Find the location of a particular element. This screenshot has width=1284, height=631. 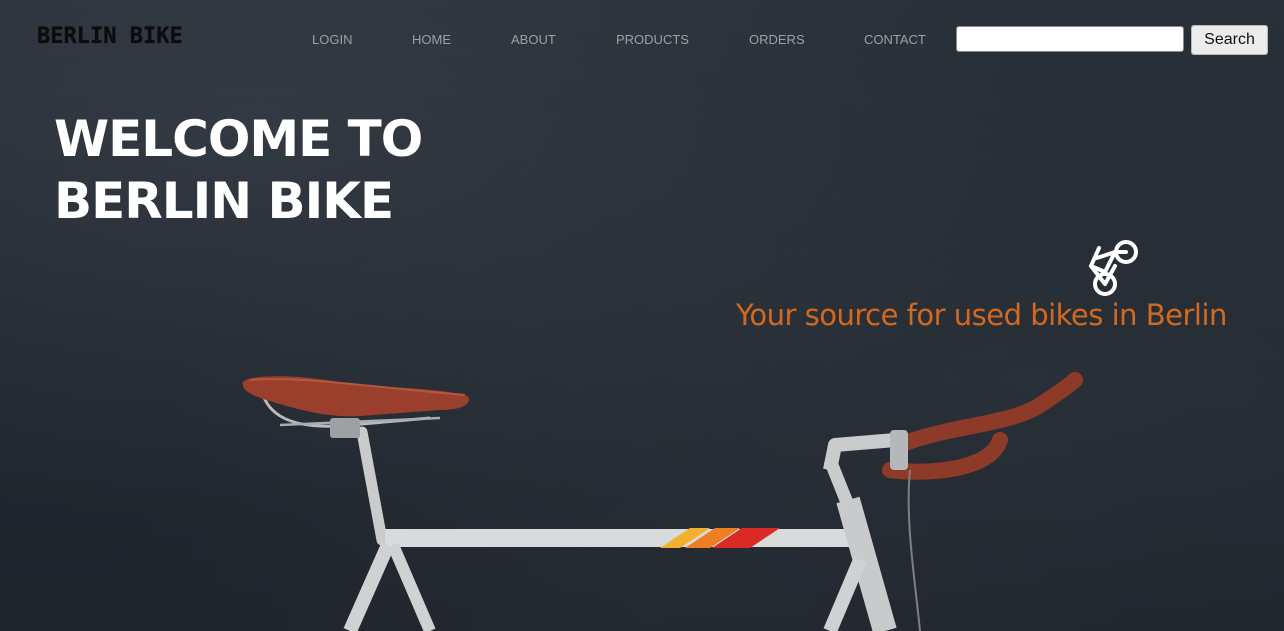

nav-contact-link: CONTACT is located at coordinates (895, 39).